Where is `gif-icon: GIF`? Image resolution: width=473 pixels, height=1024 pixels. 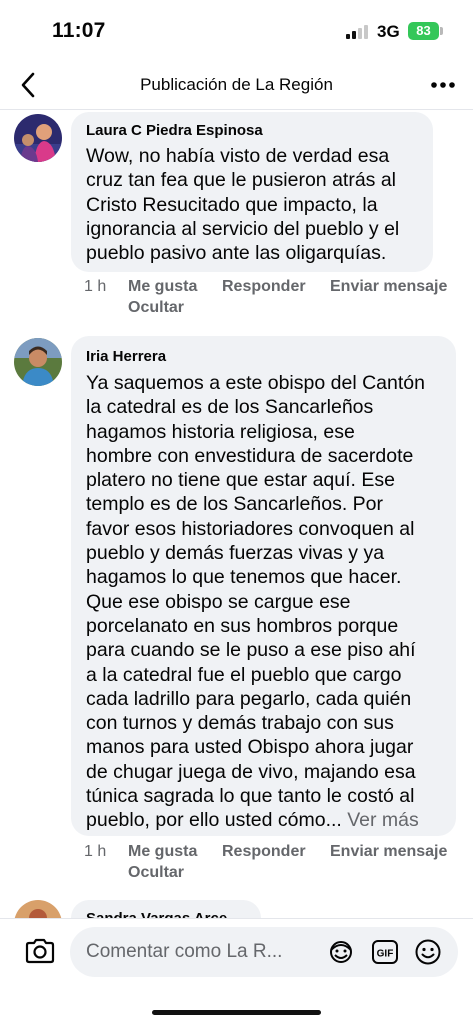 gif-icon: GIF is located at coordinates (385, 952).